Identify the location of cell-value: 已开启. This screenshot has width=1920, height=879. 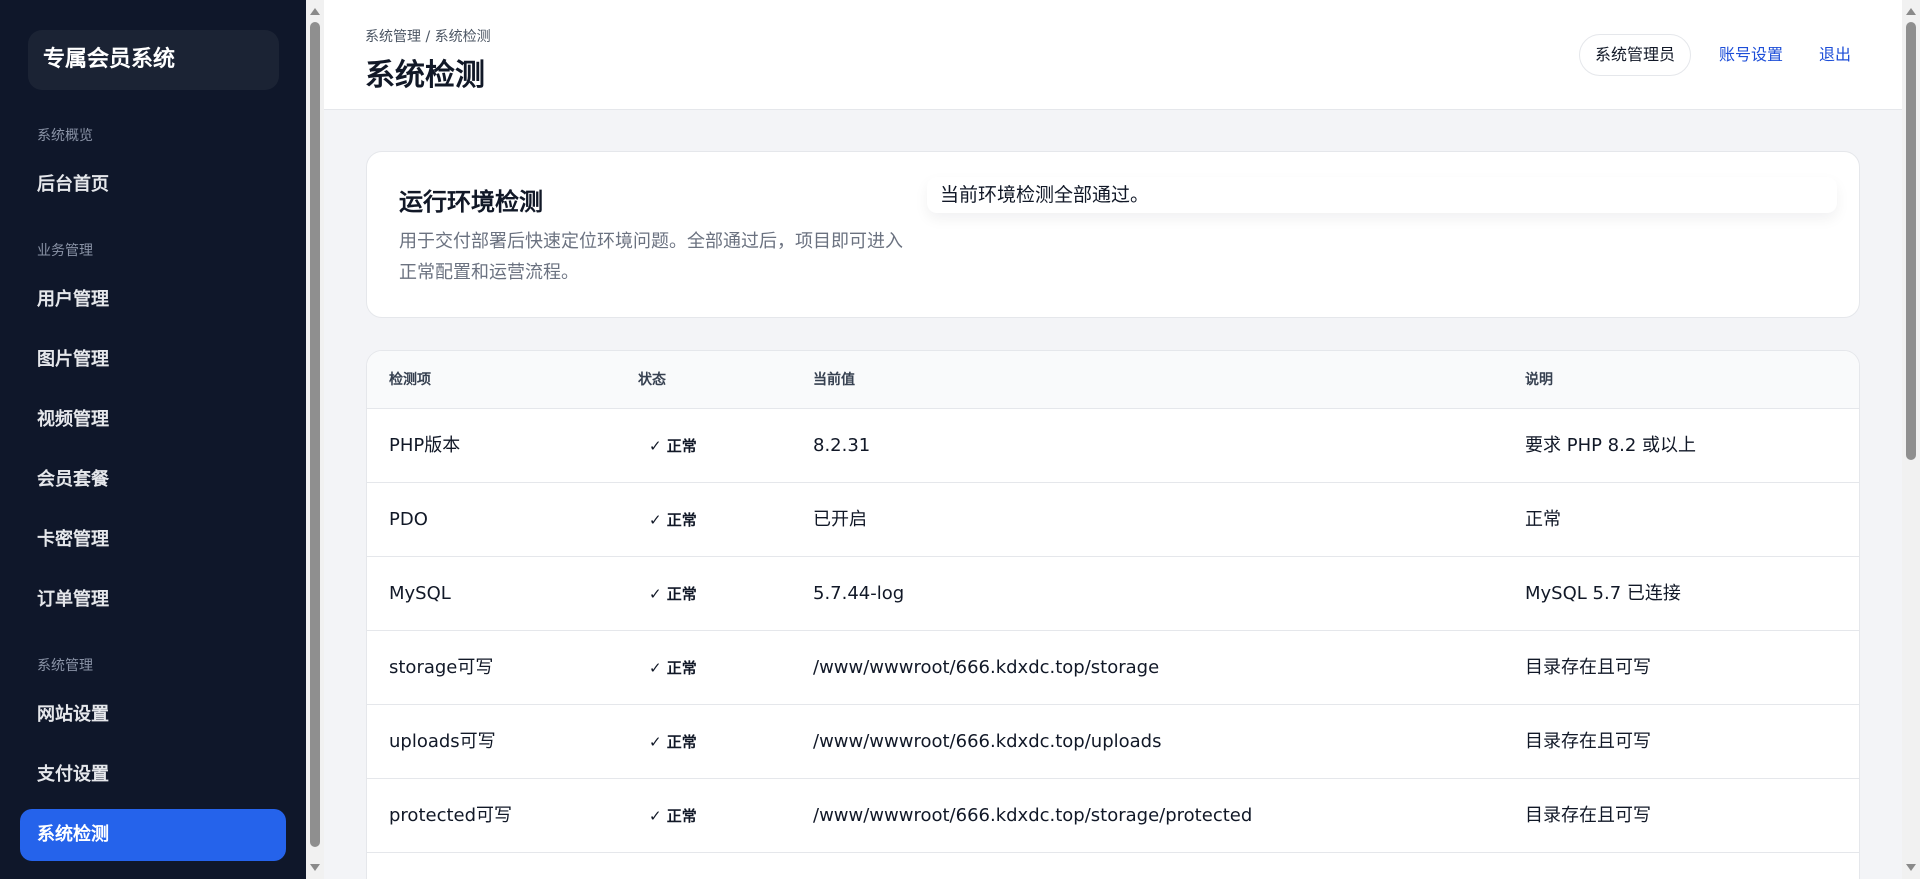
(840, 519).